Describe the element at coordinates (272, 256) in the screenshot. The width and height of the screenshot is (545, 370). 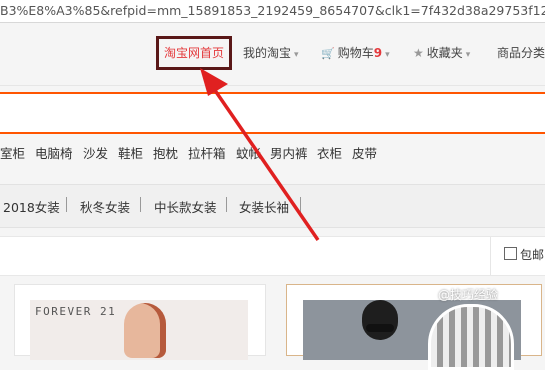
I see `filter-bar` at that location.